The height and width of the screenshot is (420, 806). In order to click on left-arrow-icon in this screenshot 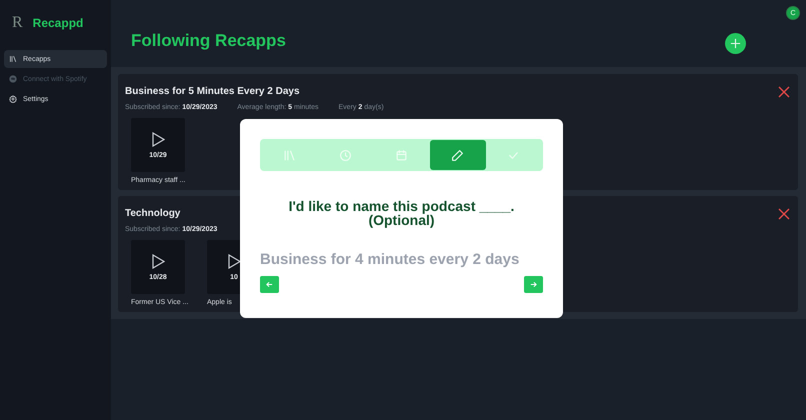, I will do `click(269, 284)`.